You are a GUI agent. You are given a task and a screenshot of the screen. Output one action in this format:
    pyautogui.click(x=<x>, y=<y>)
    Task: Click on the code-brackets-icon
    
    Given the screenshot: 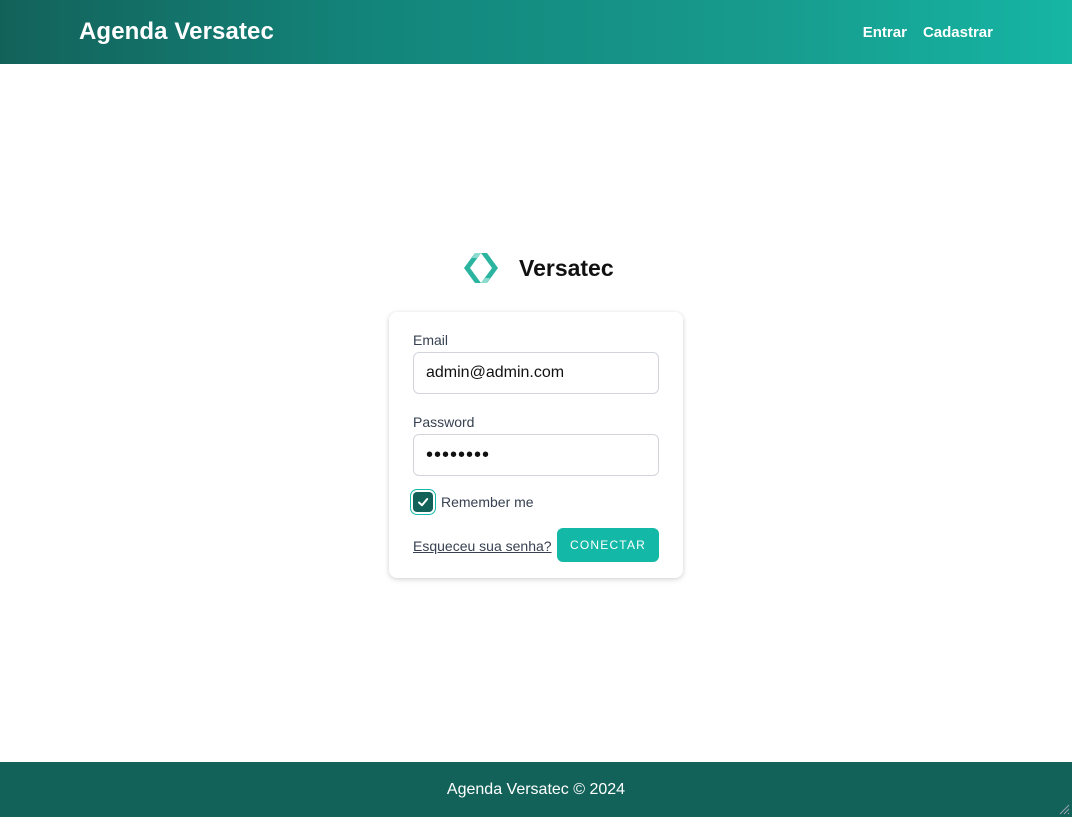 What is the action you would take?
    pyautogui.click(x=481, y=268)
    